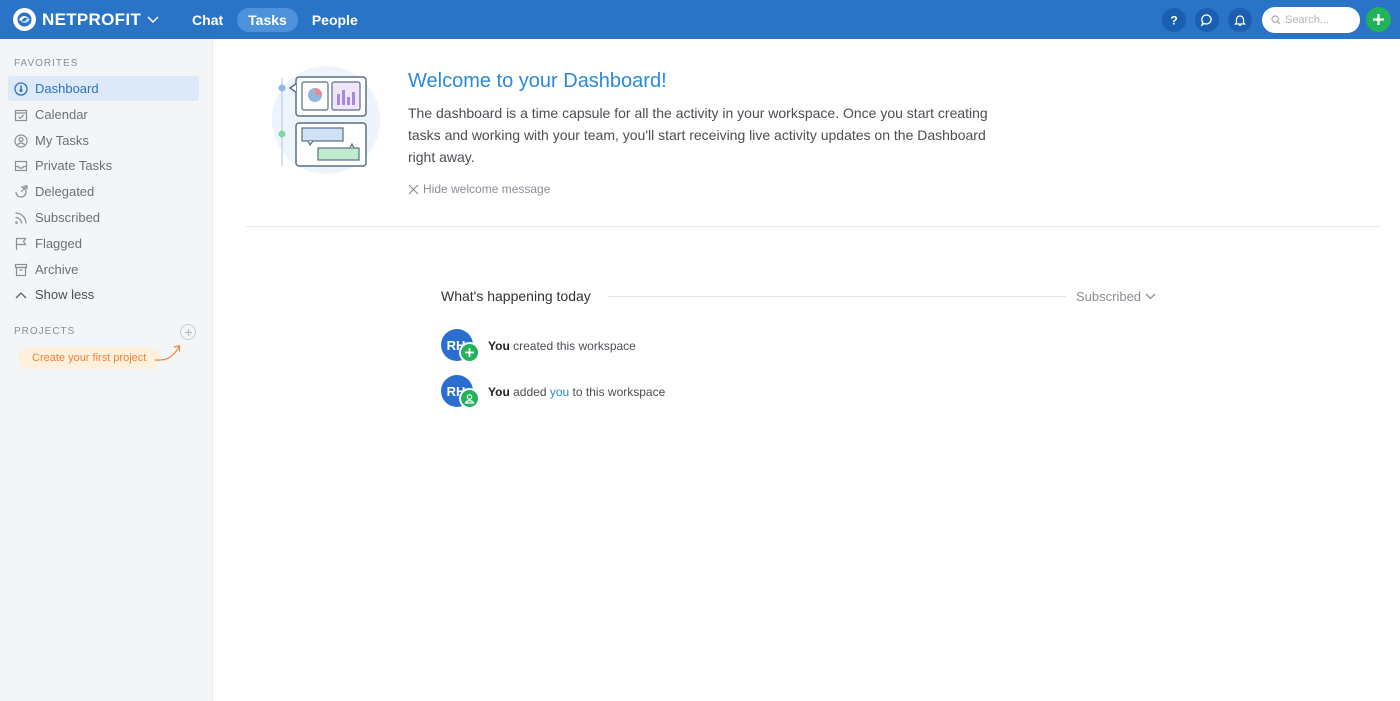  I want to click on flag-icon, so click(21, 244).